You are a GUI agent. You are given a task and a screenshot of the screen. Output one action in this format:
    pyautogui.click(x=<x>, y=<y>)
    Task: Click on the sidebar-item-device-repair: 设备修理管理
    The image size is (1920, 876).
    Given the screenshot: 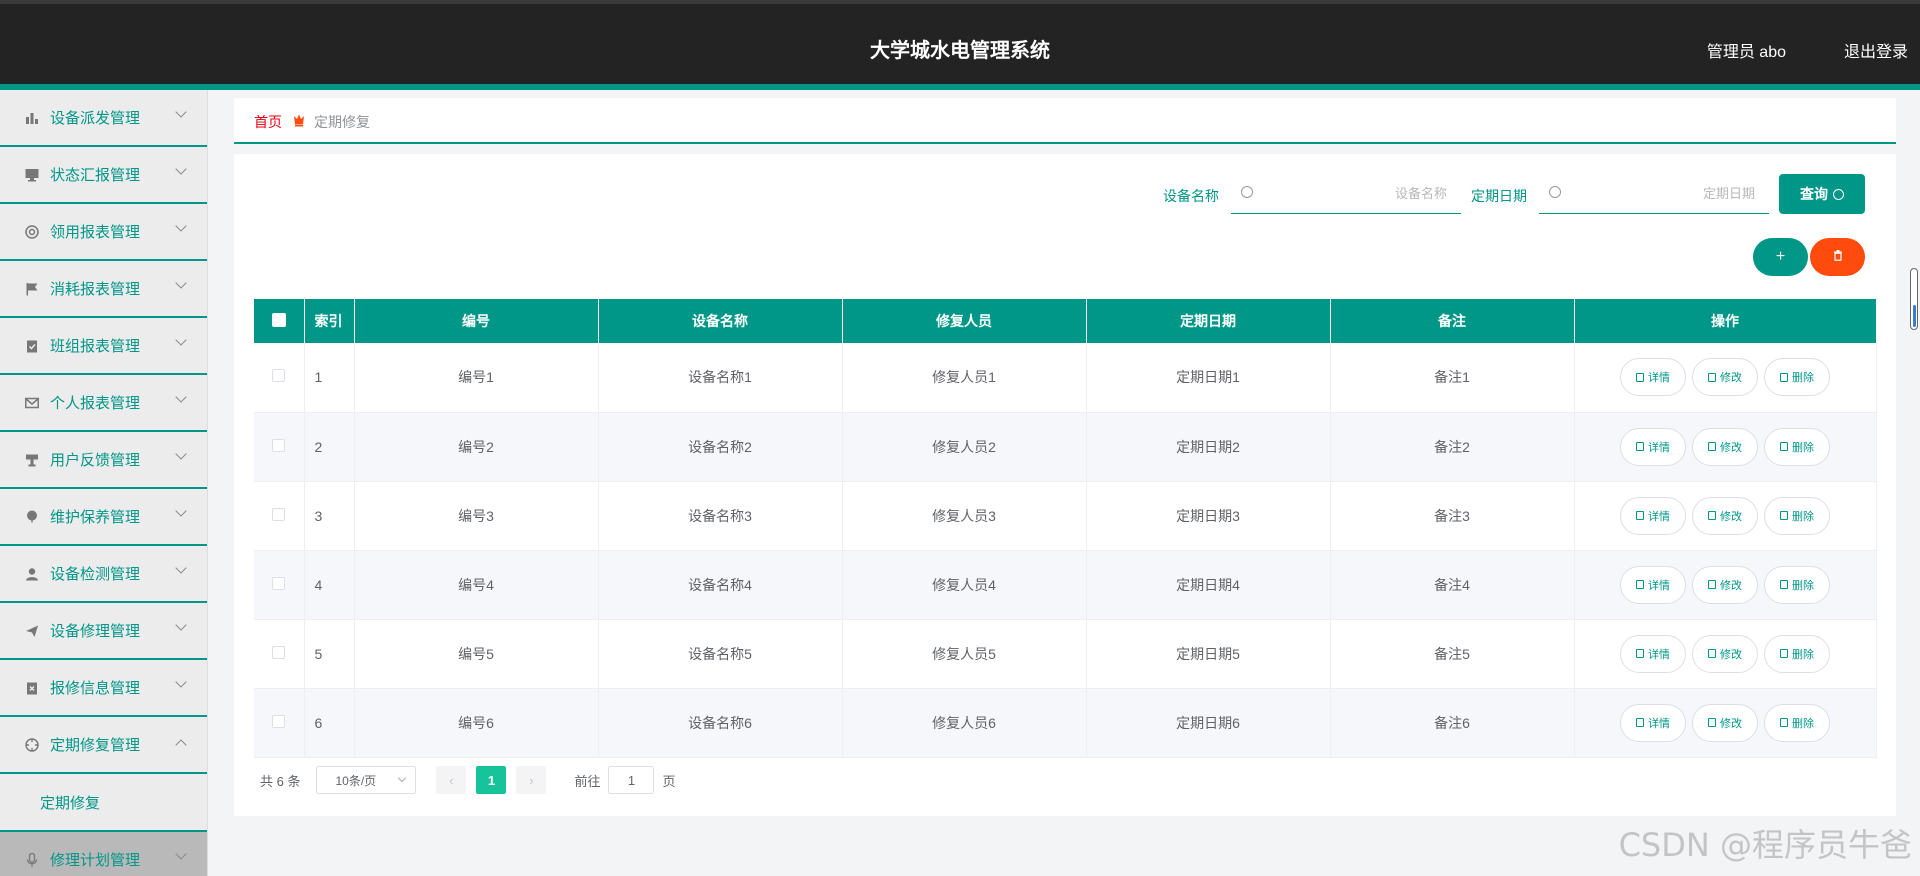 What is the action you would take?
    pyautogui.click(x=103, y=631)
    